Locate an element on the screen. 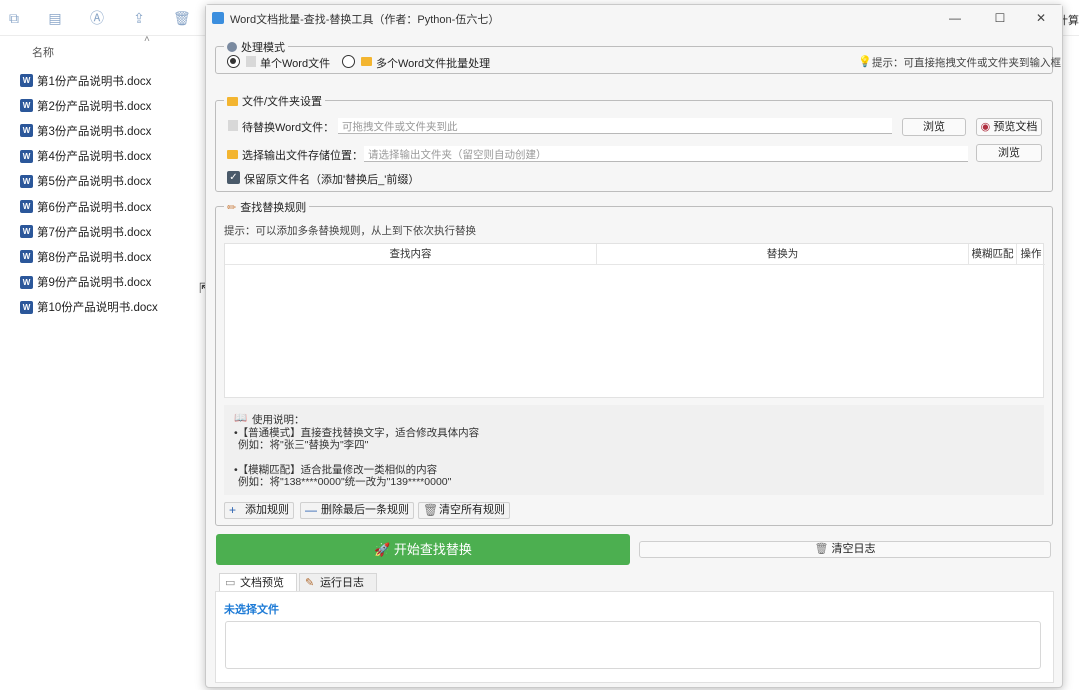  document-icon: ▭ is located at coordinates (230, 583).